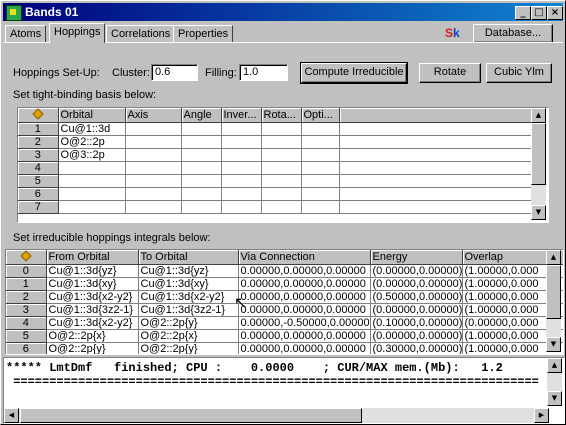 This screenshot has width=566, height=425. What do you see at coordinates (85, 95) in the screenshot?
I see `basis-label: Set tight-binding basis below:` at bounding box center [85, 95].